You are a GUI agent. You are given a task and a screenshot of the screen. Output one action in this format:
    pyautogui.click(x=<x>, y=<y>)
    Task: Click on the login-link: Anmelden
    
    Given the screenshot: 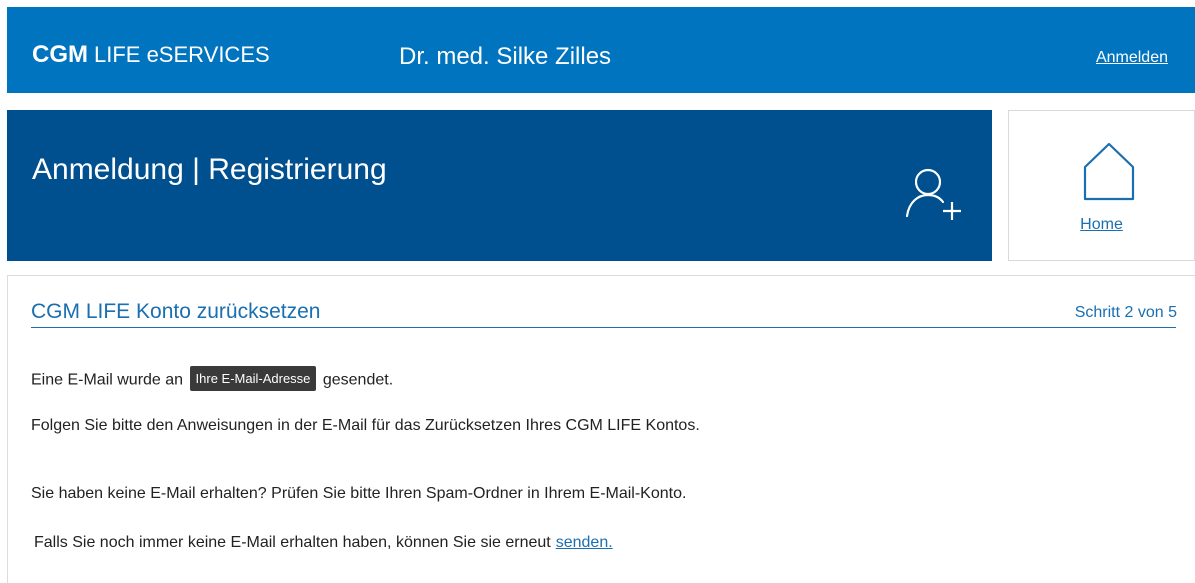 What is the action you would take?
    pyautogui.click(x=1132, y=58)
    